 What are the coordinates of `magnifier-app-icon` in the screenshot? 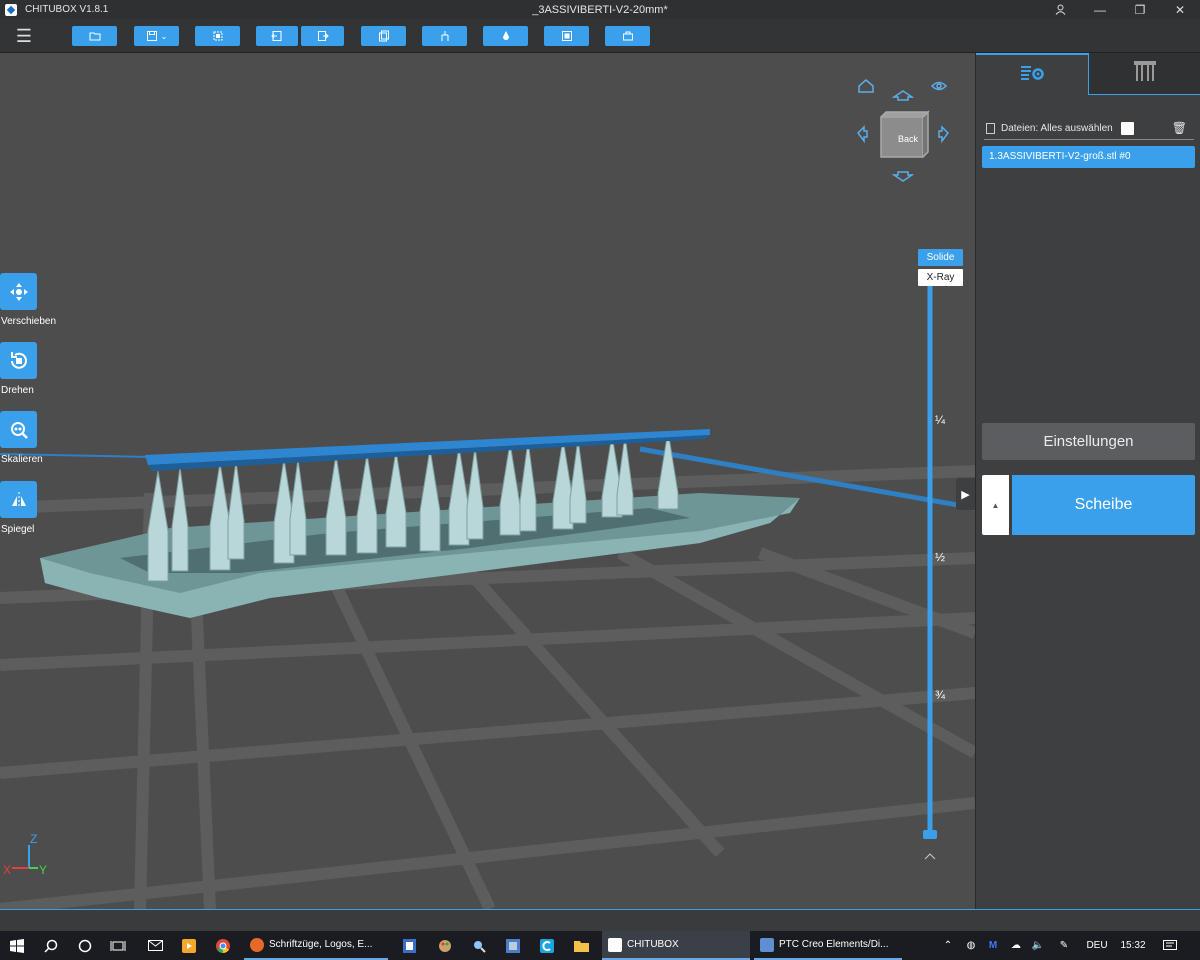 It's located at (479, 945).